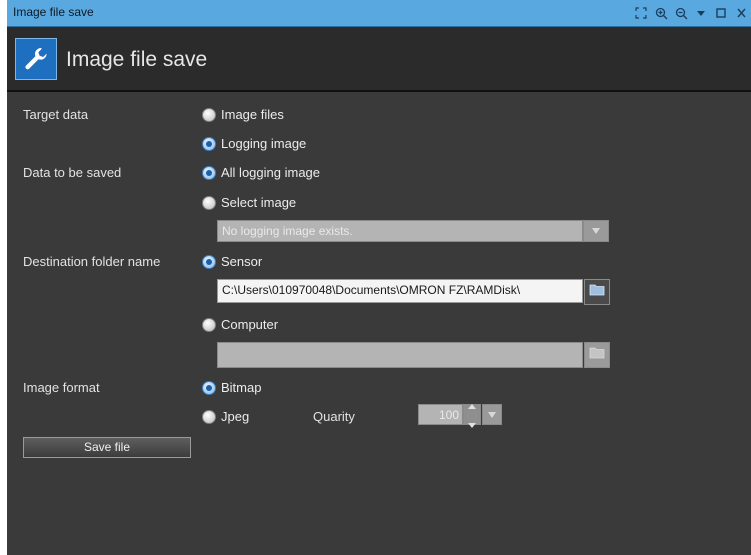 The height and width of the screenshot is (555, 751). Describe the element at coordinates (472, 405) in the screenshot. I see `spin-up-icon` at that location.